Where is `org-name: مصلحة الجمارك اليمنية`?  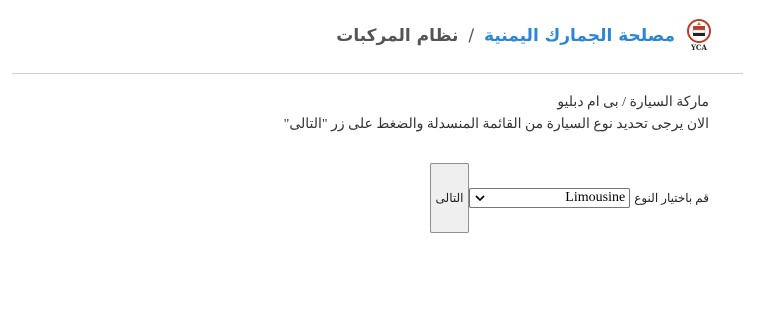 org-name: مصلحة الجمارك اليمنية is located at coordinates (579, 36).